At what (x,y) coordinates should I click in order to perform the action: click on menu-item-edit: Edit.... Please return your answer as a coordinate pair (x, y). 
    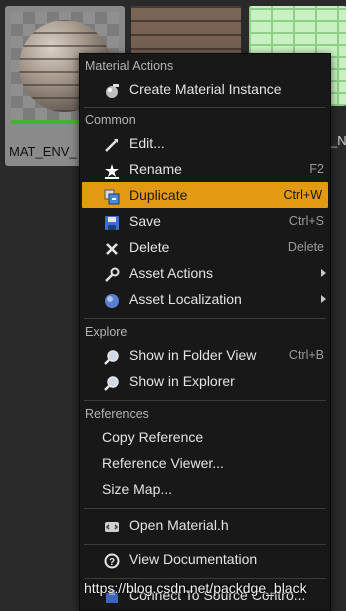
    Looking at the image, I should click on (205, 143).